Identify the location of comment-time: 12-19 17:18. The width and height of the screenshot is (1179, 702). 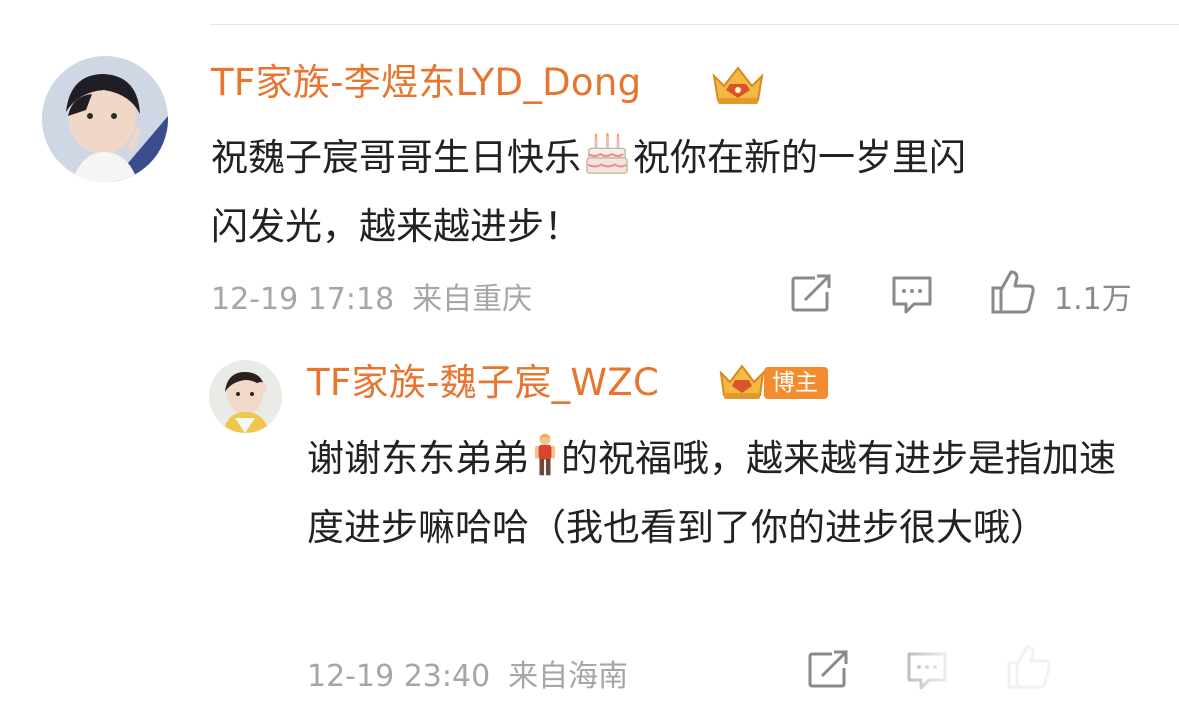
(303, 299).